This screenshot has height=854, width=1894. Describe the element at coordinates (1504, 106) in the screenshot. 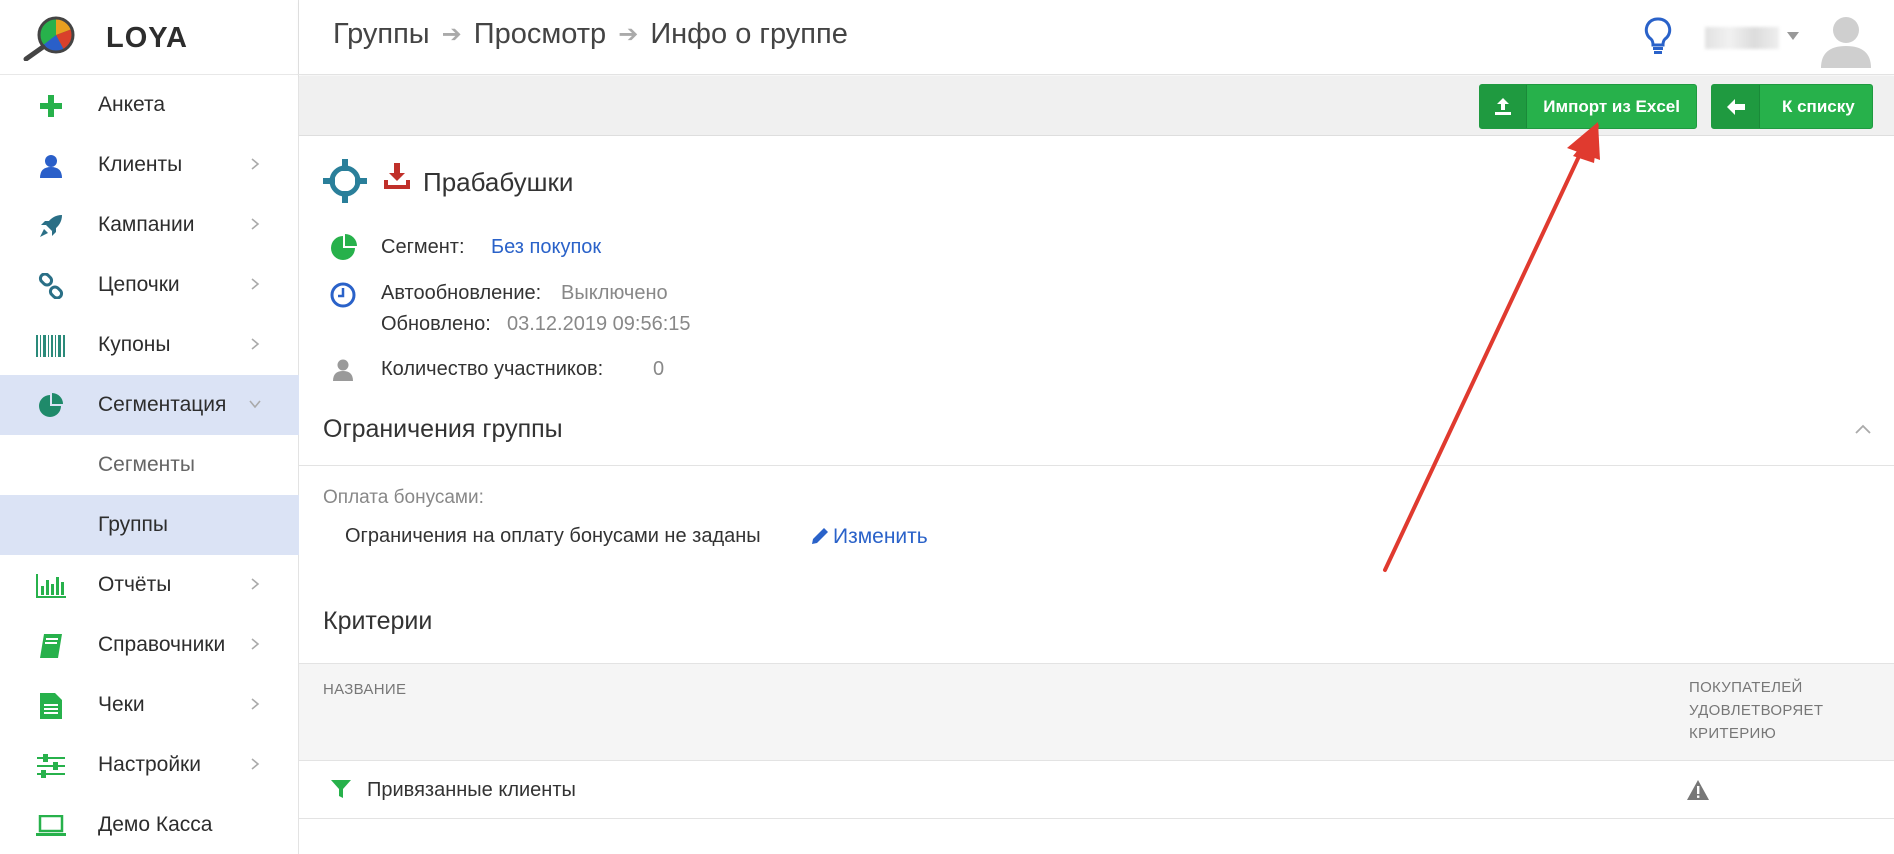

I see `upload-icon` at that location.